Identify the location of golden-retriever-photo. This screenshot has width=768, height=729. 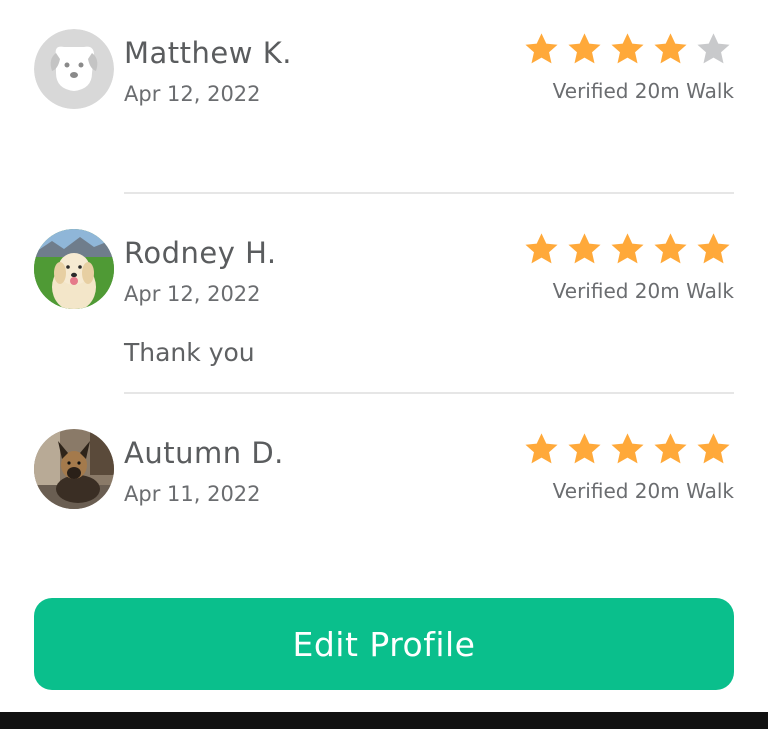
(74, 269).